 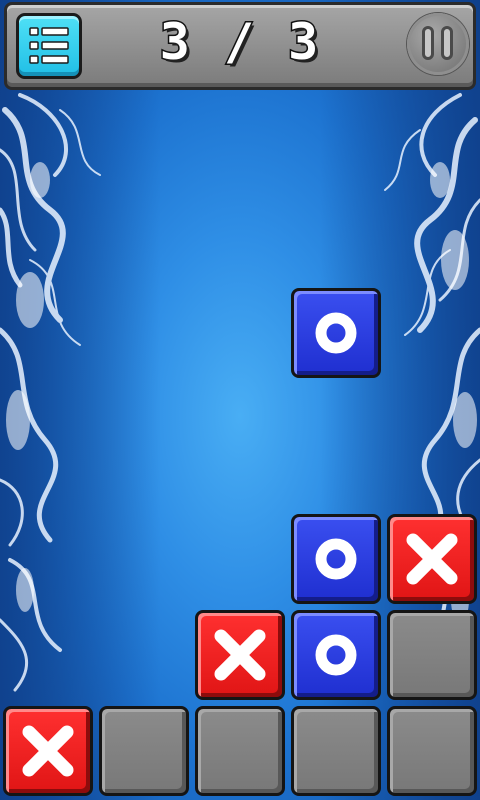 I want to click on pause-icon-bar, so click(x=447, y=43).